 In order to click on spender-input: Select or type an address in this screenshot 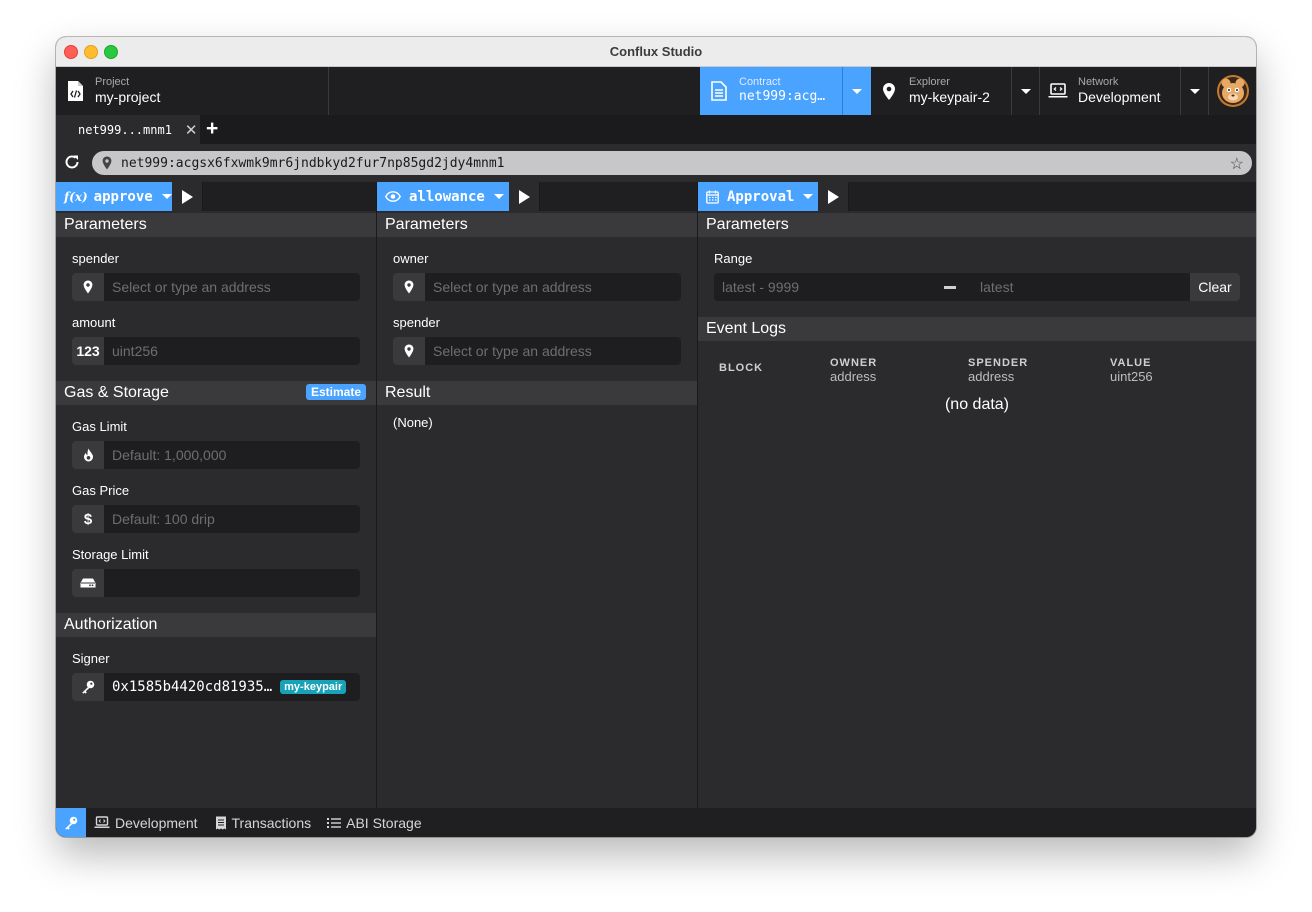, I will do `click(216, 287)`.